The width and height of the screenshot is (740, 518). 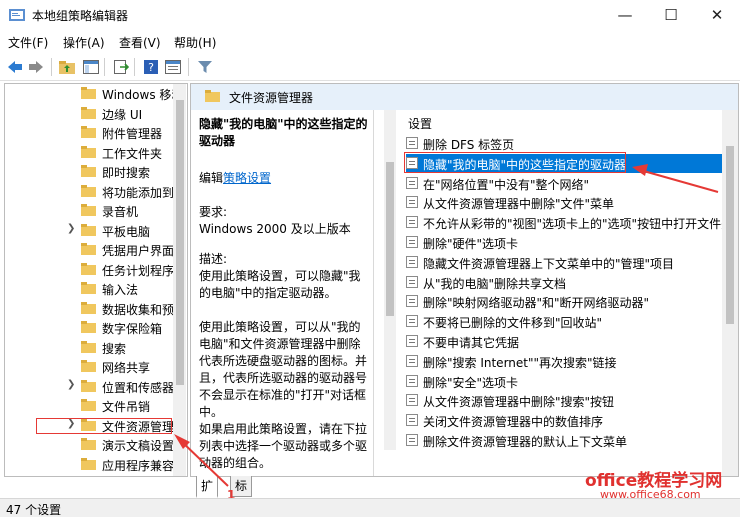 What do you see at coordinates (34, 510) in the screenshot?
I see `status-text: 47 个设置` at bounding box center [34, 510].